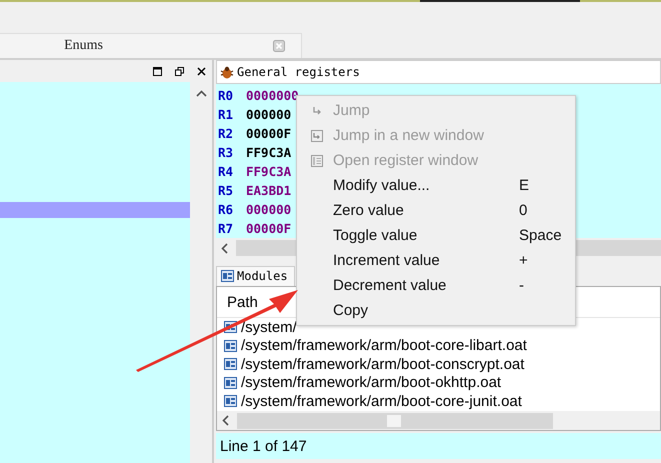  I want to click on status-text: Line 1 of 147, so click(263, 446).